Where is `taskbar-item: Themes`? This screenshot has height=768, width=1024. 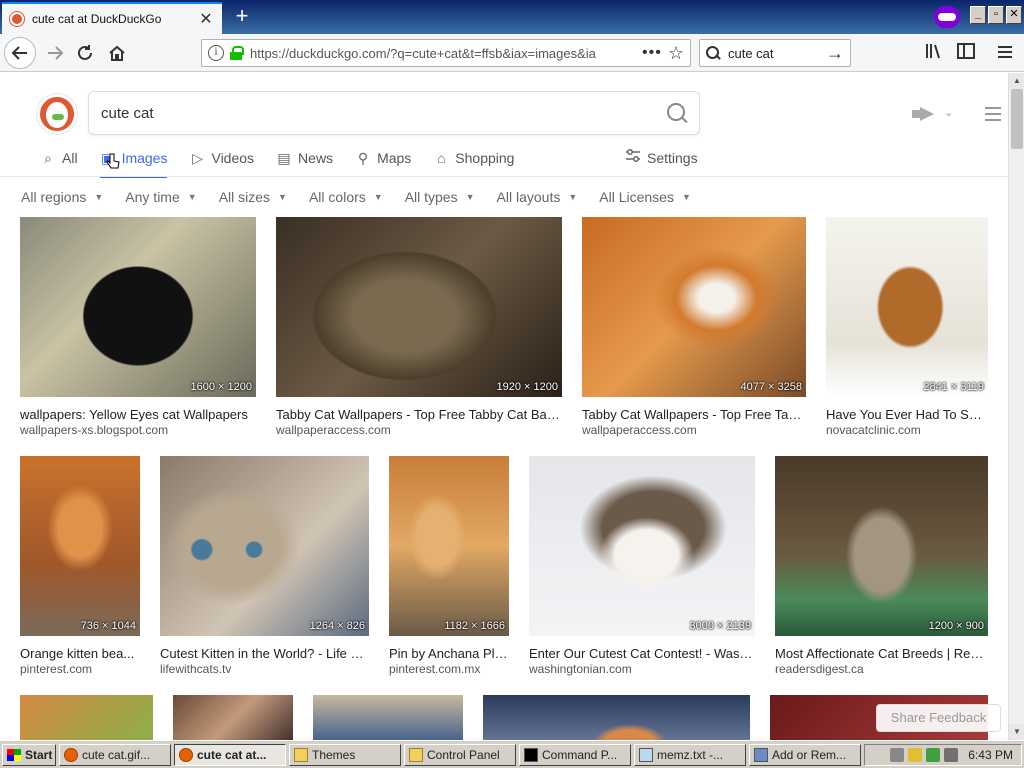
taskbar-item: Themes is located at coordinates (345, 754).